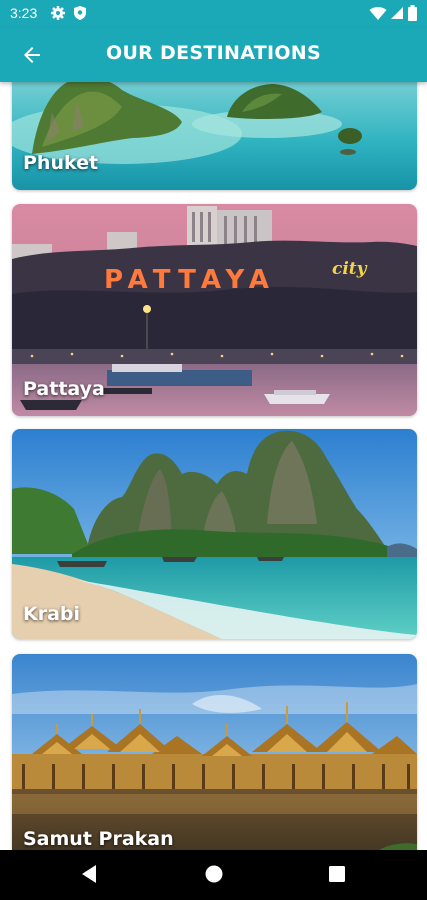 This screenshot has height=900, width=427. Describe the element at coordinates (98, 839) in the screenshot. I see `destination-name: Samut Prakan` at that location.